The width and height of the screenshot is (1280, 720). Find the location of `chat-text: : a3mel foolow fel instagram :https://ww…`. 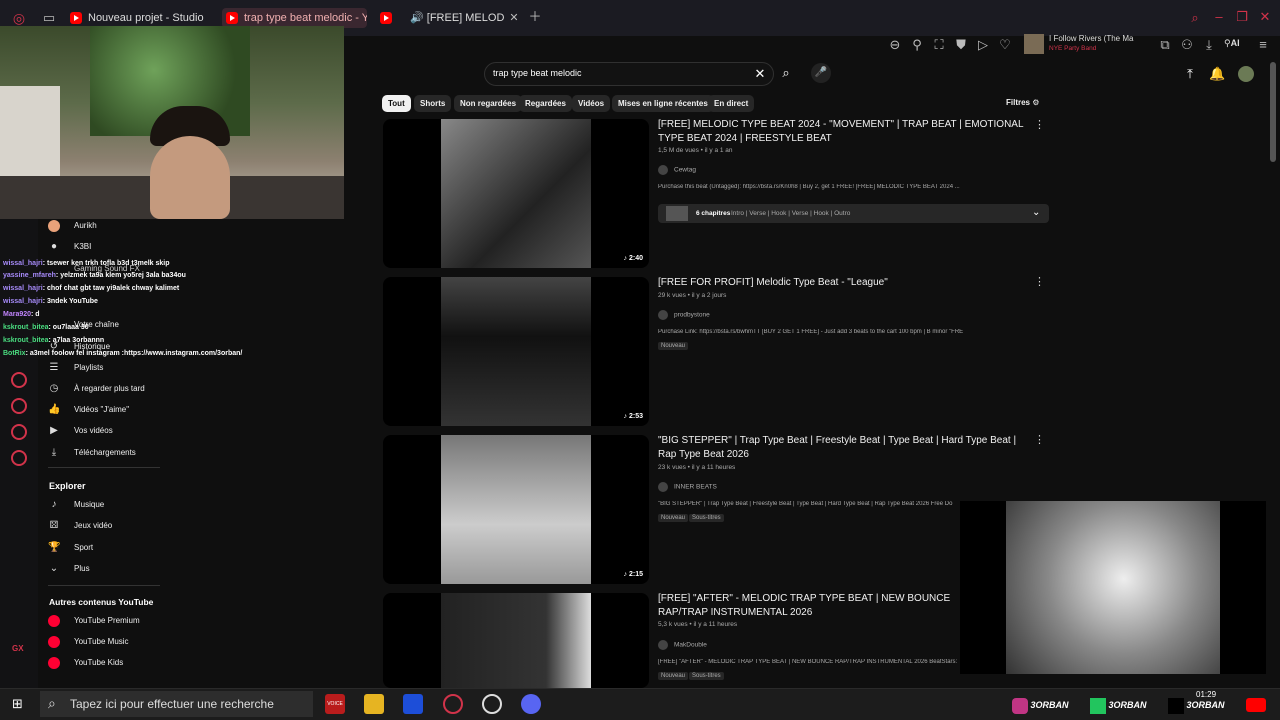

chat-text: : a3mel foolow fel instagram :https://ww… is located at coordinates (134, 353).